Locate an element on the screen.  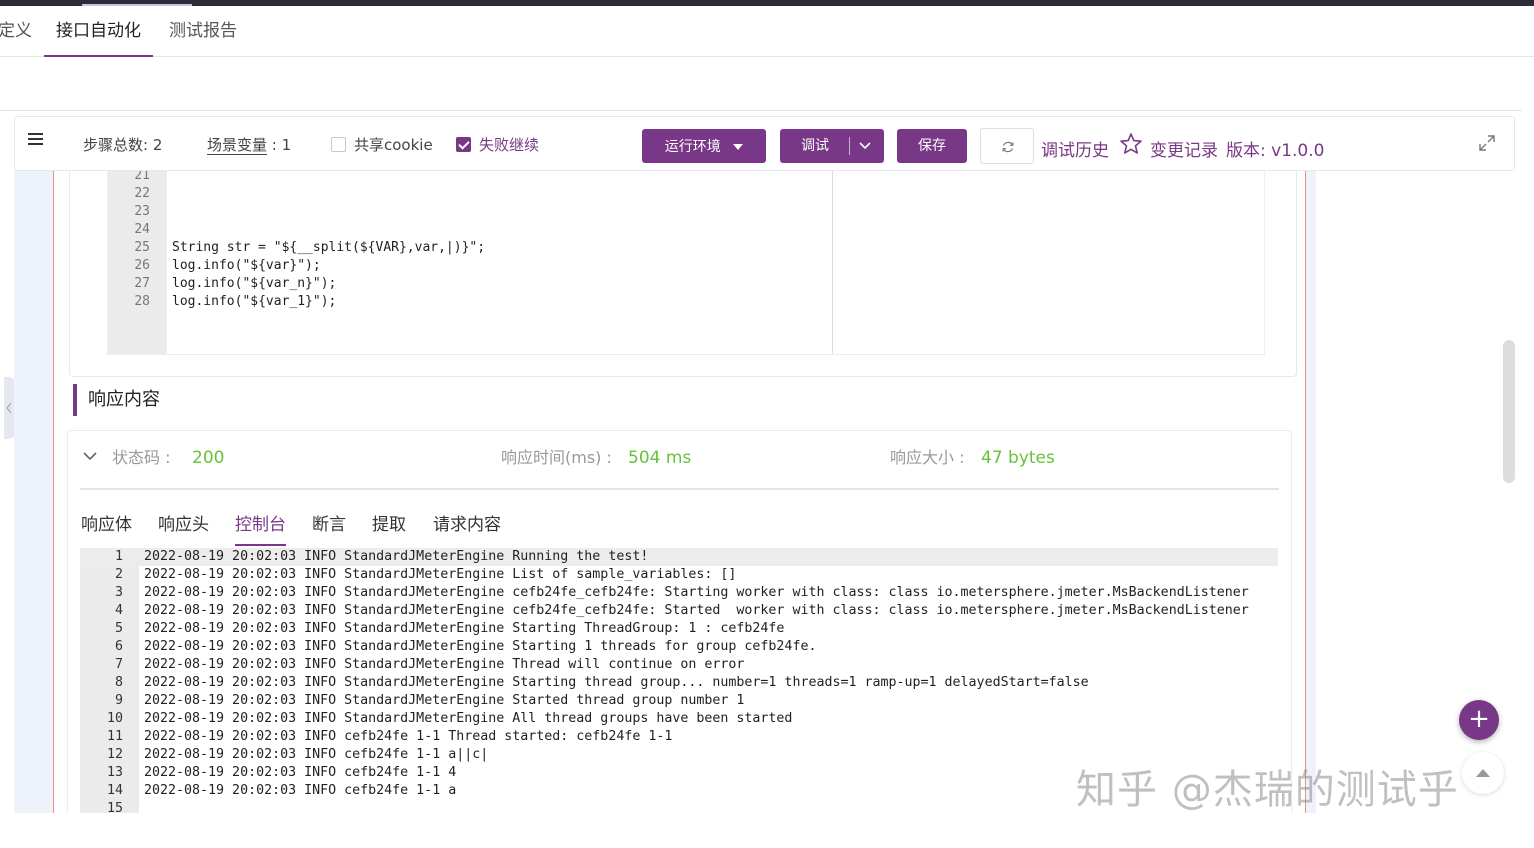
fail-continue-label: 失败继续 is located at coordinates (509, 145).